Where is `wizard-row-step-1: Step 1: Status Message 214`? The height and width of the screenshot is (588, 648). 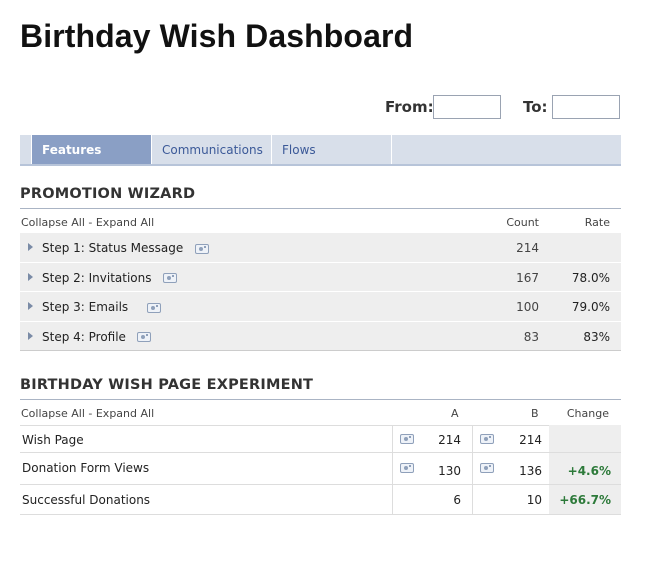 wizard-row-step-1: Step 1: Status Message 214 is located at coordinates (320, 248).